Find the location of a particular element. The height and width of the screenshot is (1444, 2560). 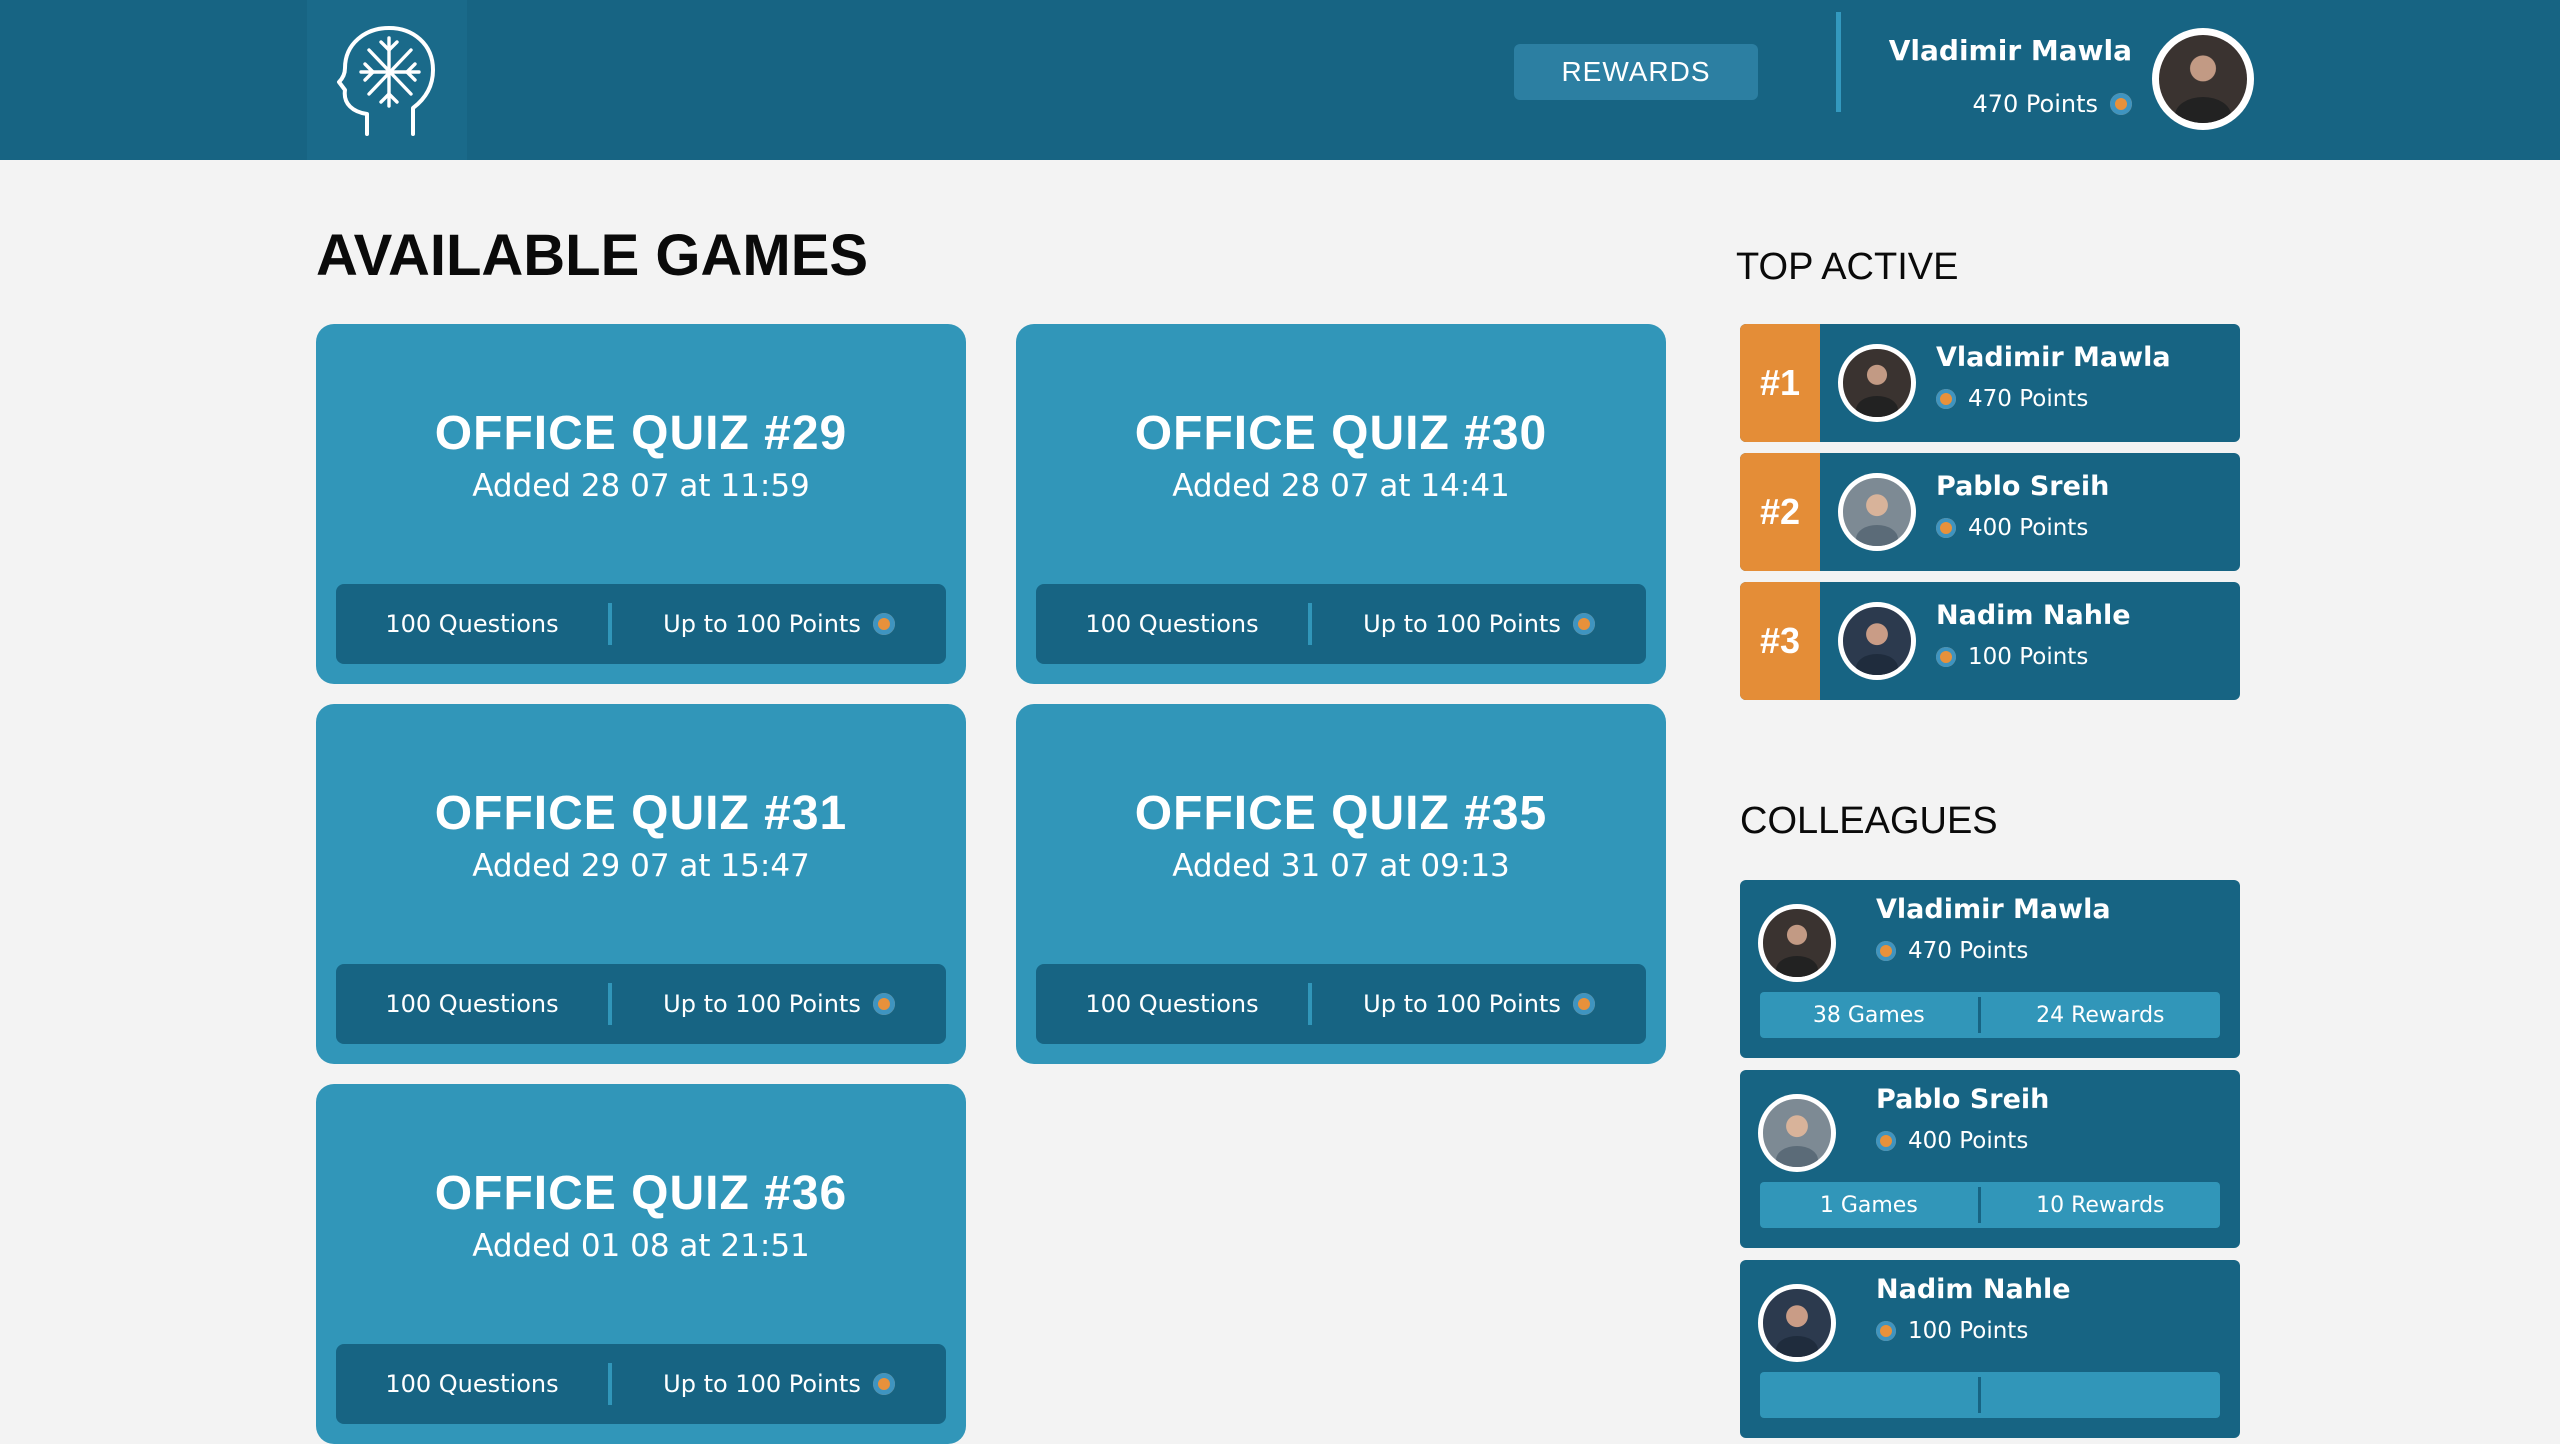

game-date: Added 28 07 at 14:41 is located at coordinates (1341, 486).